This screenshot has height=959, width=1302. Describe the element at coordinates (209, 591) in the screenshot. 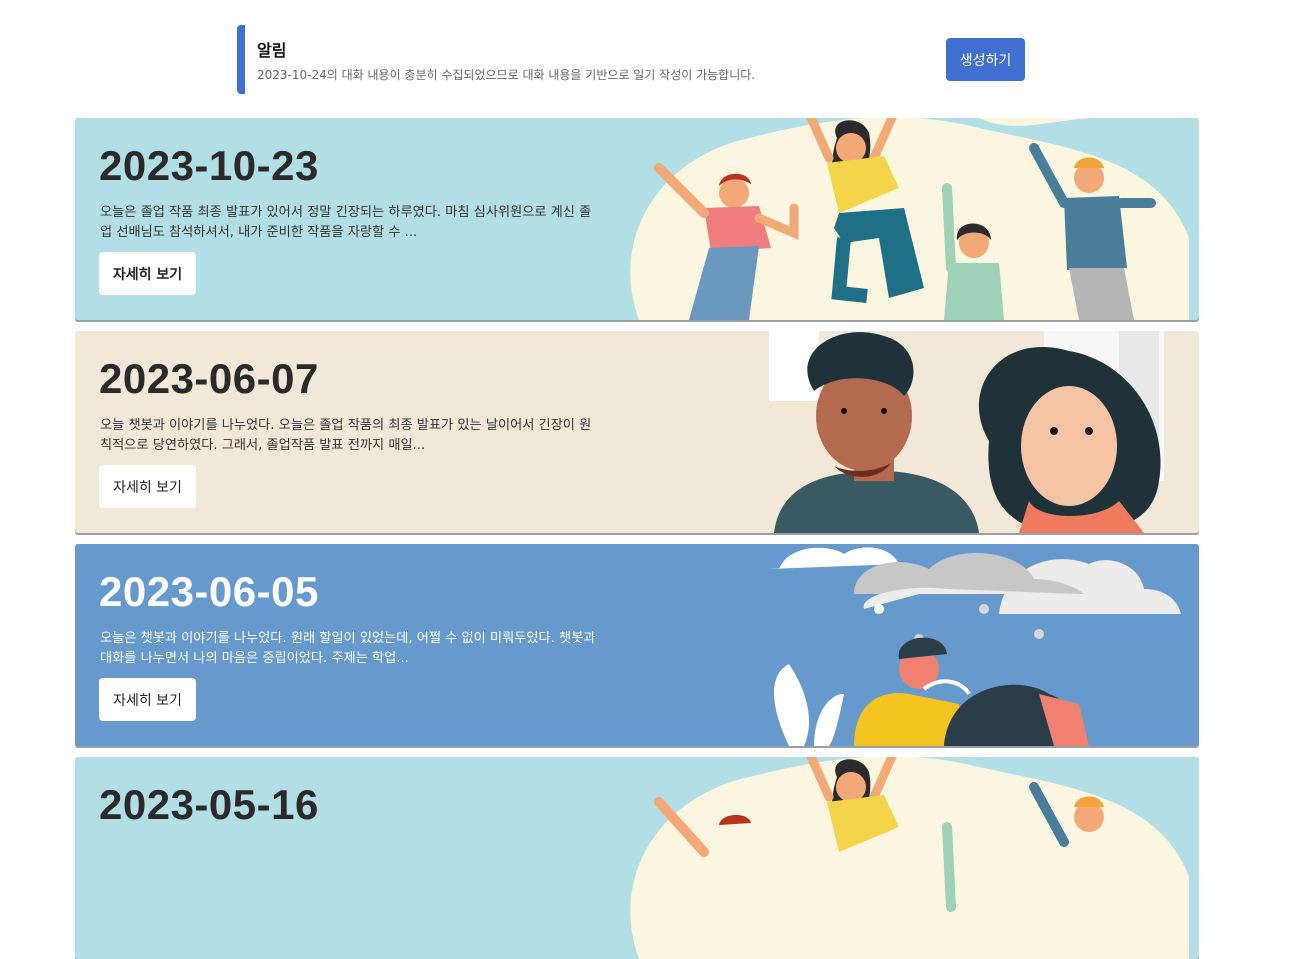

I see `diary-date: 2023-06-05` at that location.